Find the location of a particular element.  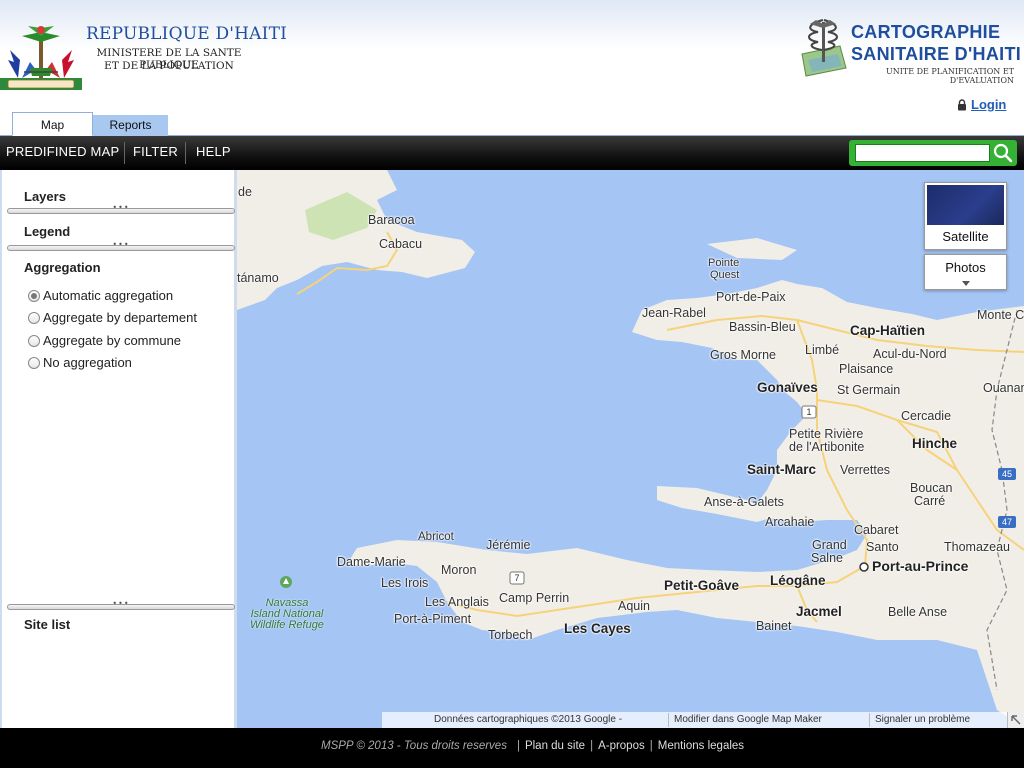

place-label: Wildlife Refuge is located at coordinates (287, 625).